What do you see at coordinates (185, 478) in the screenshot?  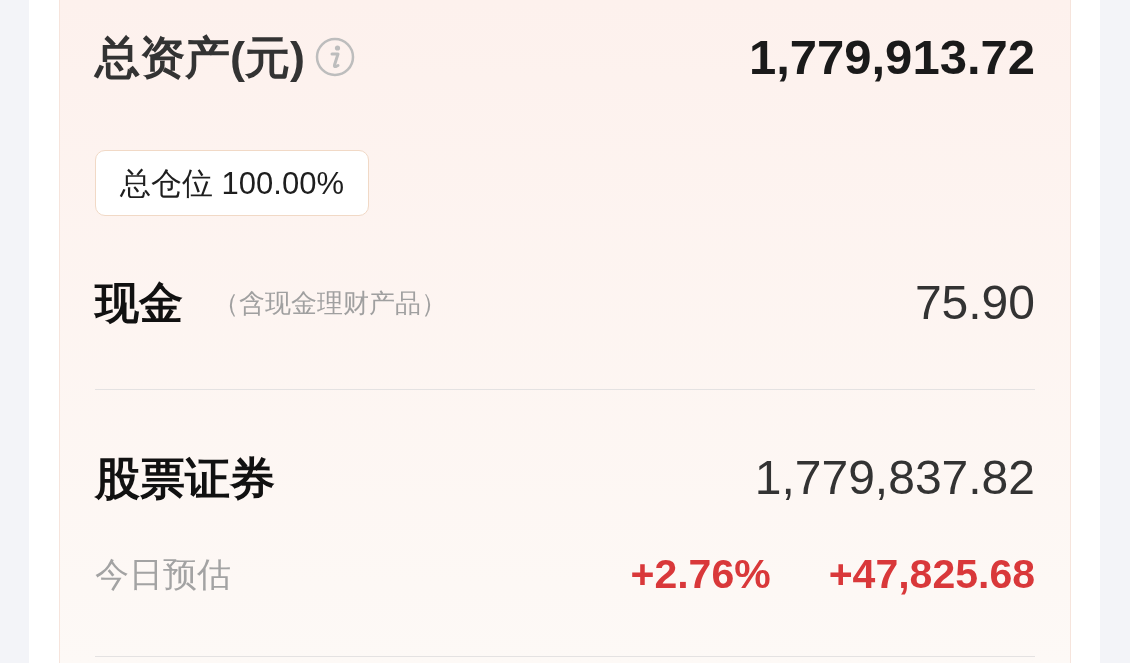 I see `section-title: 股票证券` at bounding box center [185, 478].